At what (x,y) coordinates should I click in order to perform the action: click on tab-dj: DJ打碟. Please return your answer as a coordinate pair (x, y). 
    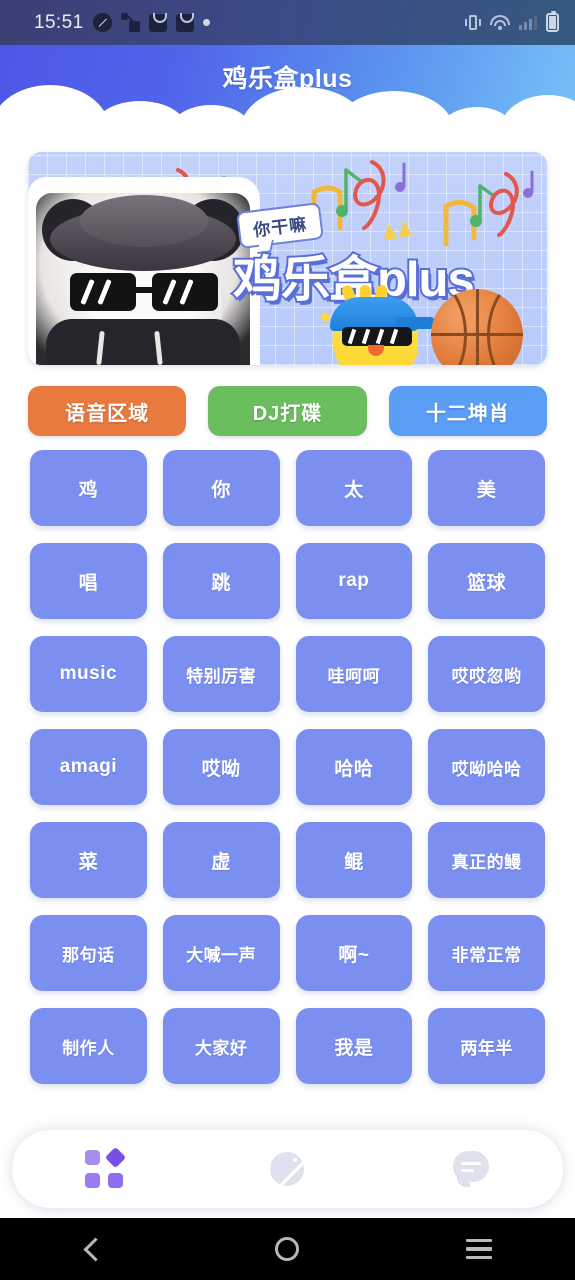
    Looking at the image, I should click on (287, 411).